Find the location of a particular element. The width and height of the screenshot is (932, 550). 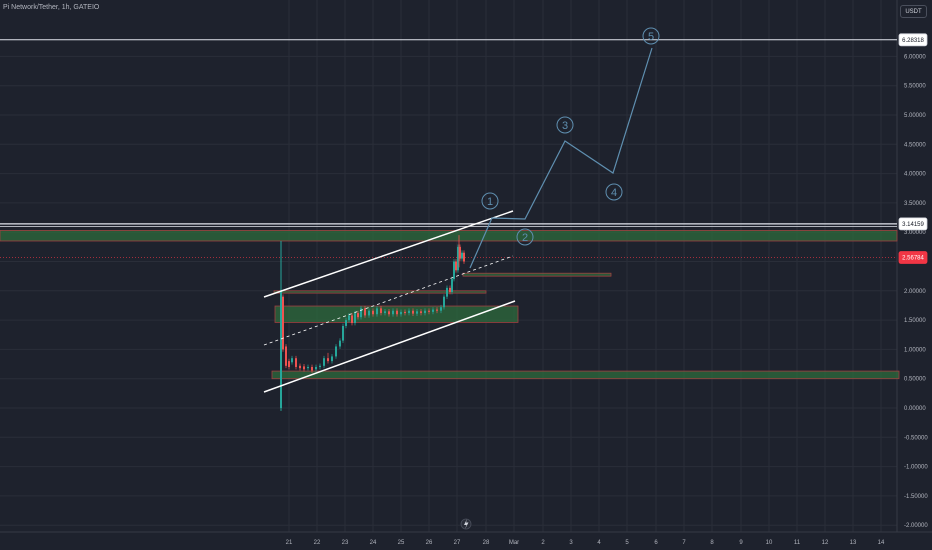

time-tick-label: 10 is located at coordinates (769, 543).